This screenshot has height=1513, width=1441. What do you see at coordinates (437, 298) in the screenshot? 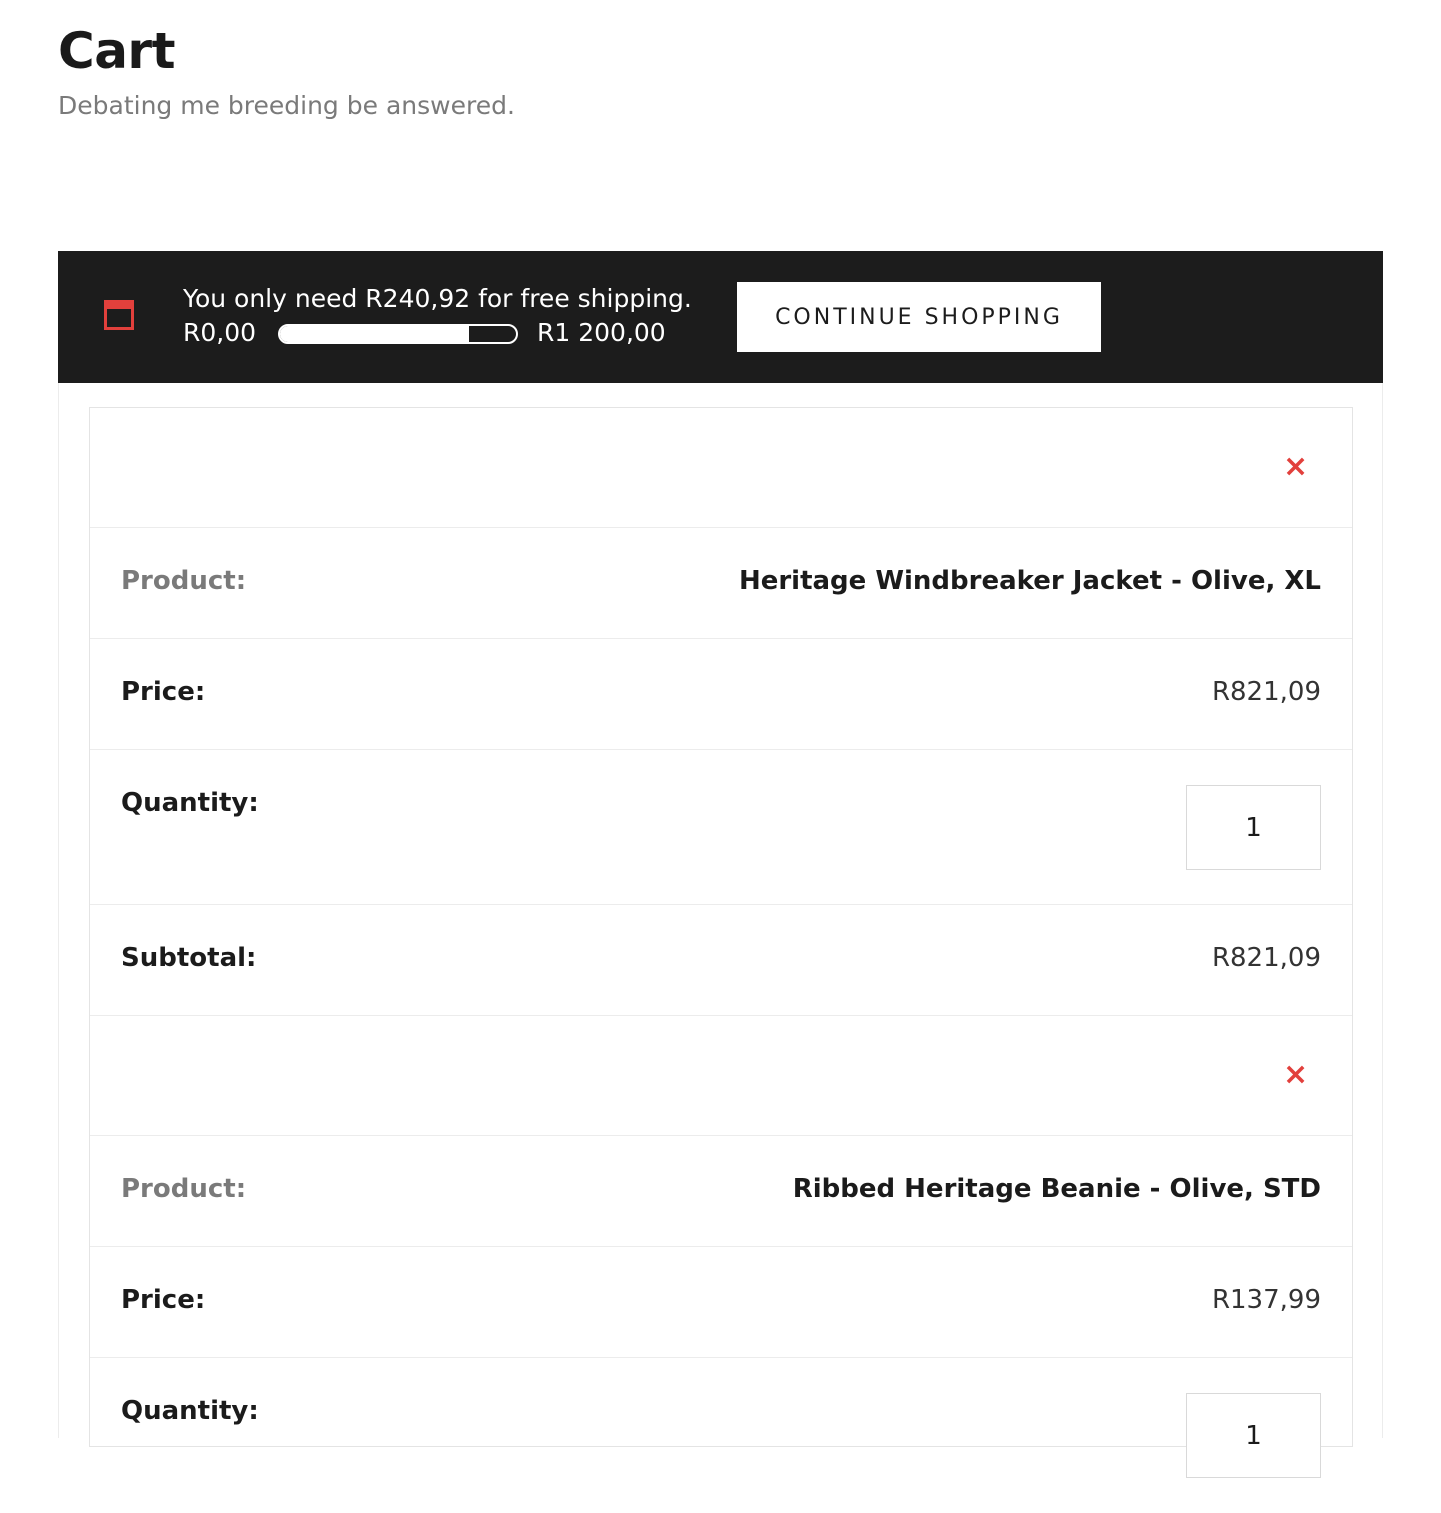
I see `free-shipping-message: You only need R240,92 for free shipping.` at bounding box center [437, 298].